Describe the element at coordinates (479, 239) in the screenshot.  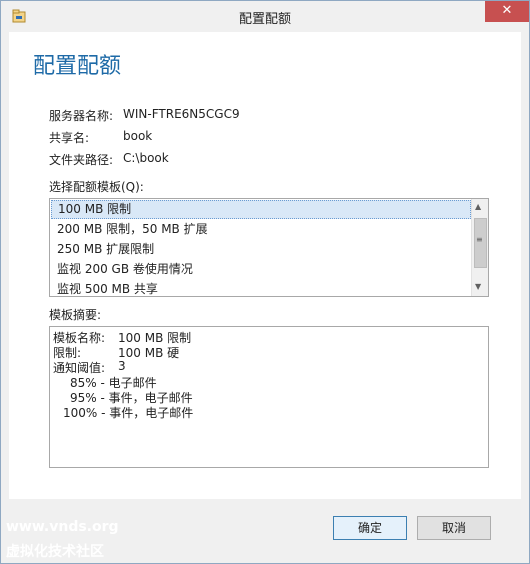
I see `grip-icon: ≡` at that location.